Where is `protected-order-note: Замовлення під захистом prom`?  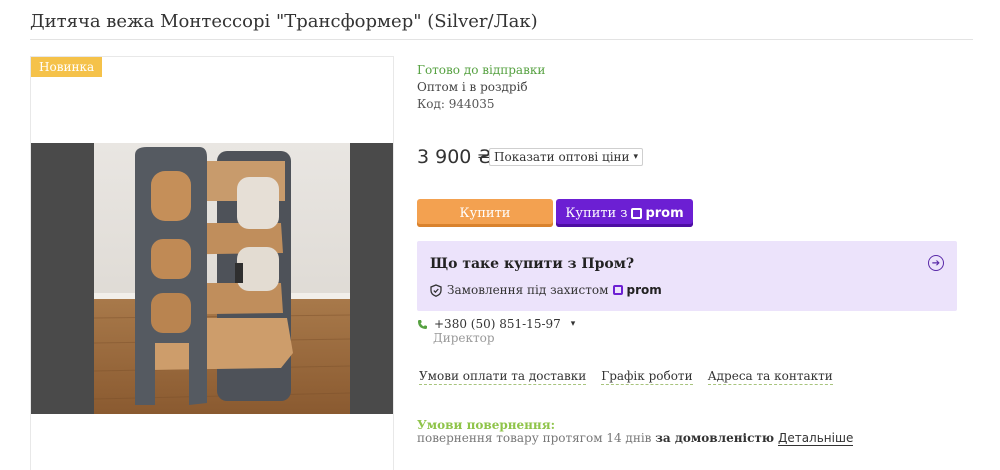 protected-order-note: Замовлення під захистом prom is located at coordinates (546, 290).